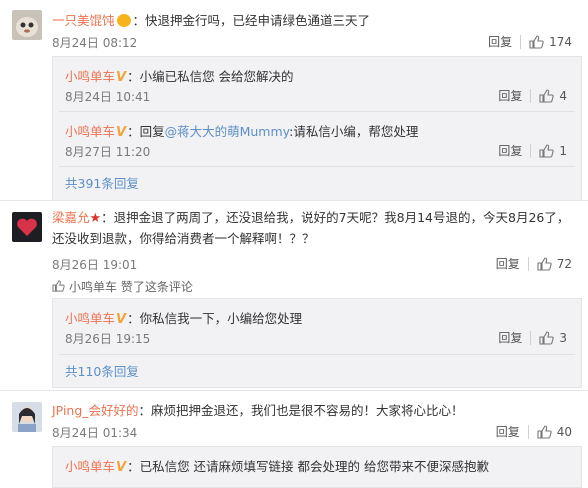 The image size is (588, 488). What do you see at coordinates (564, 431) in the screenshot?
I see `like-count: 40` at bounding box center [564, 431].